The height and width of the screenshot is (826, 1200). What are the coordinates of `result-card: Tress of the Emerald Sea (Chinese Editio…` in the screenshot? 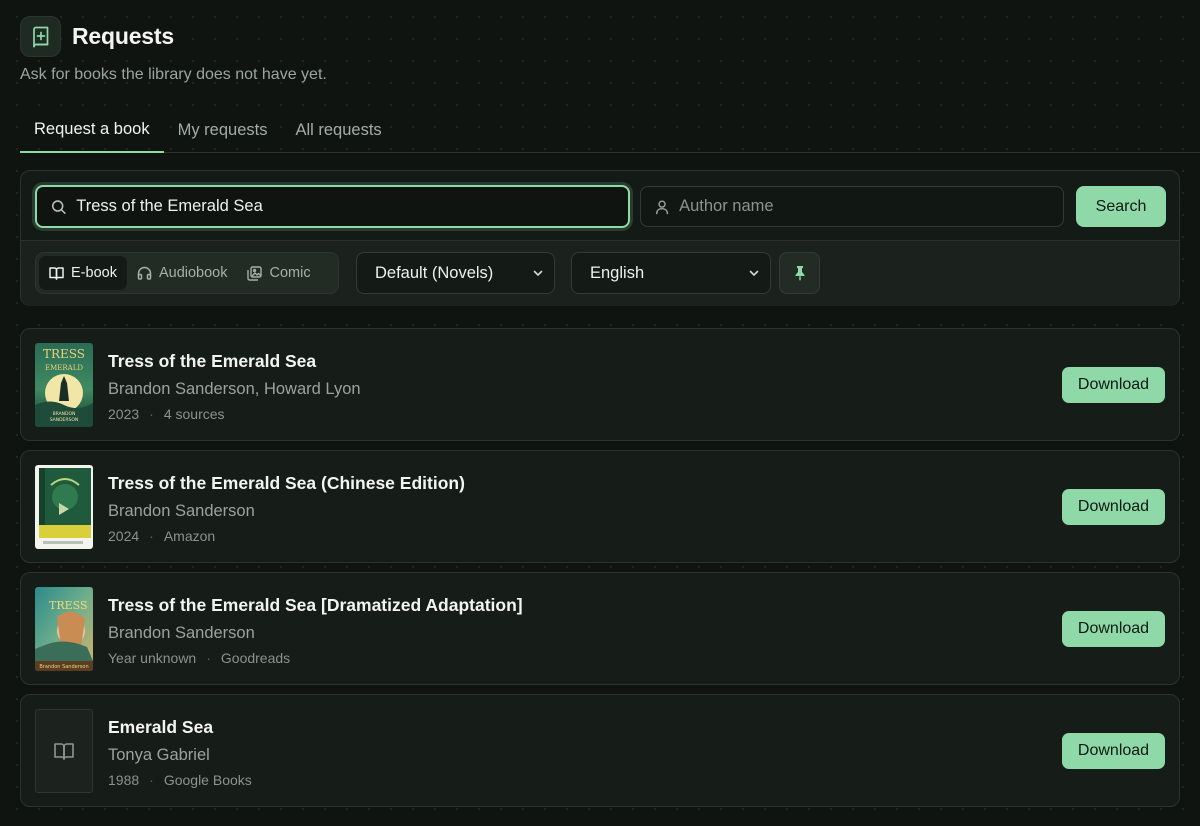 It's located at (600, 506).